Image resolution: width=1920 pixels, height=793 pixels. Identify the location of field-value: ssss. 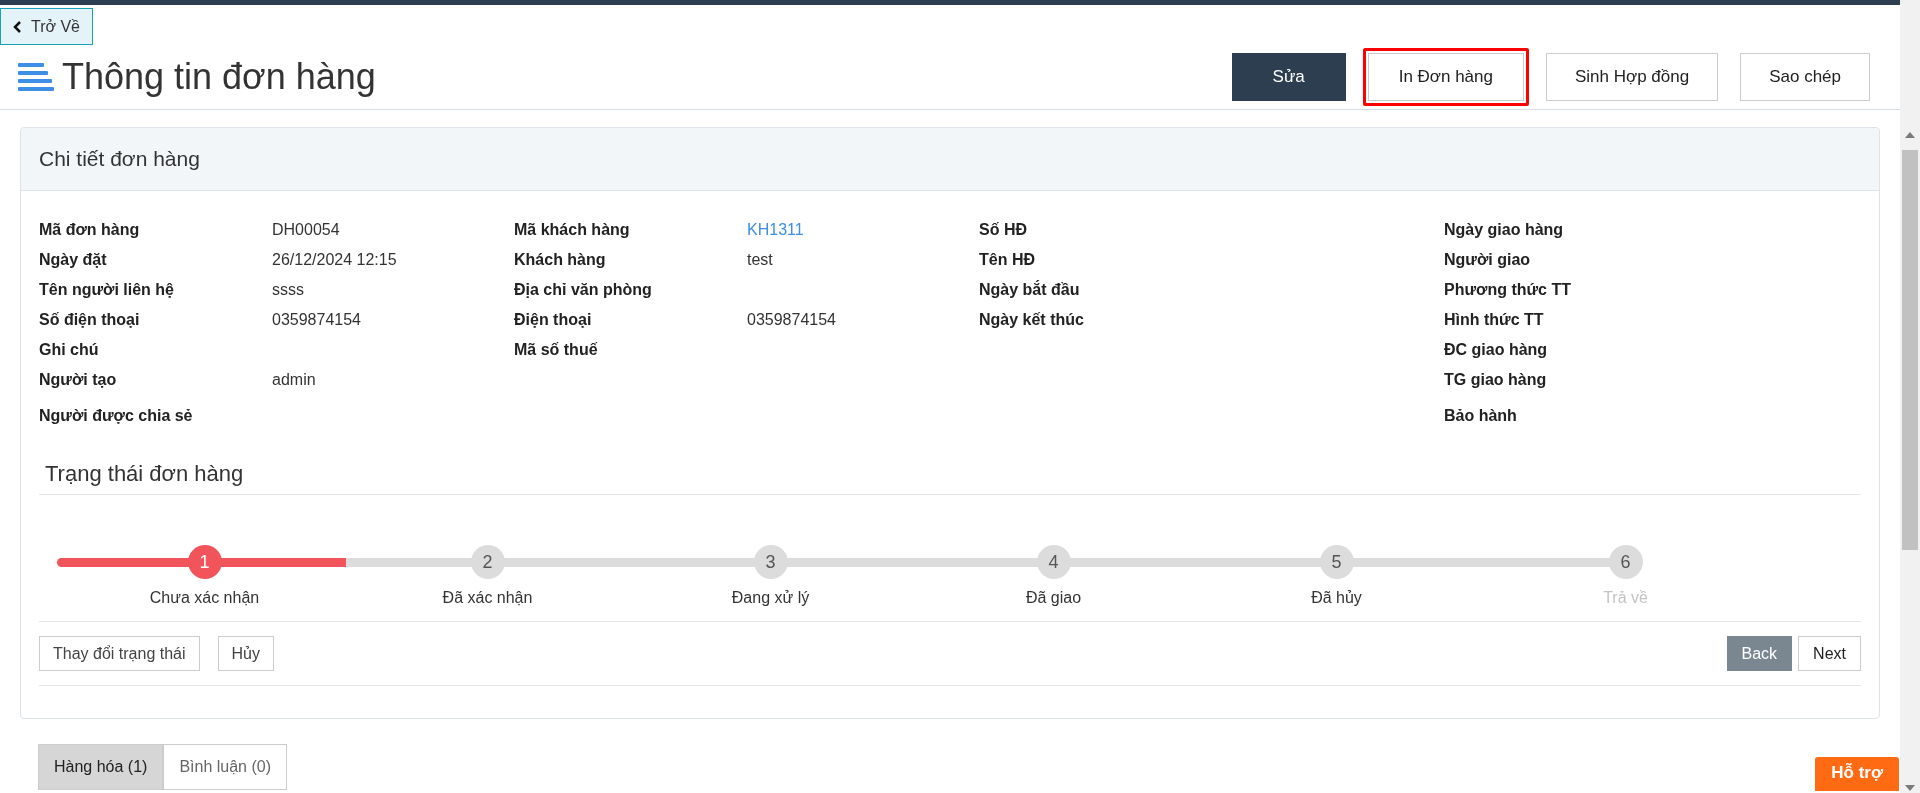
(288, 290).